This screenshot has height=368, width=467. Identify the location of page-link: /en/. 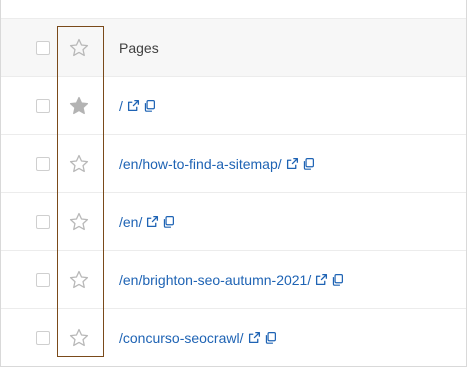
(130, 222).